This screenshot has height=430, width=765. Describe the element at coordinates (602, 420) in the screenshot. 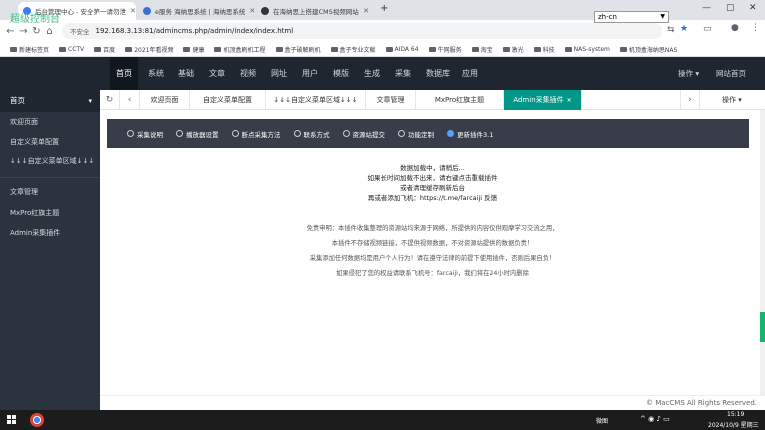

I see `tray-label: 微图` at that location.